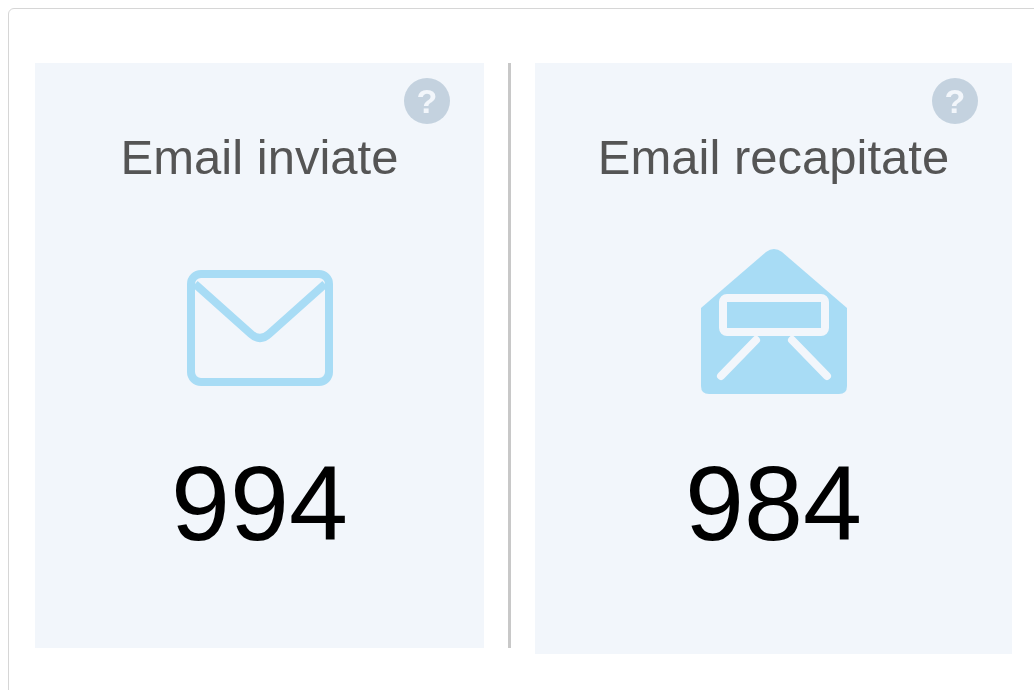 This screenshot has height=690, width=1034. Describe the element at coordinates (773, 321) in the screenshot. I see `open-envelope-icon` at that location.